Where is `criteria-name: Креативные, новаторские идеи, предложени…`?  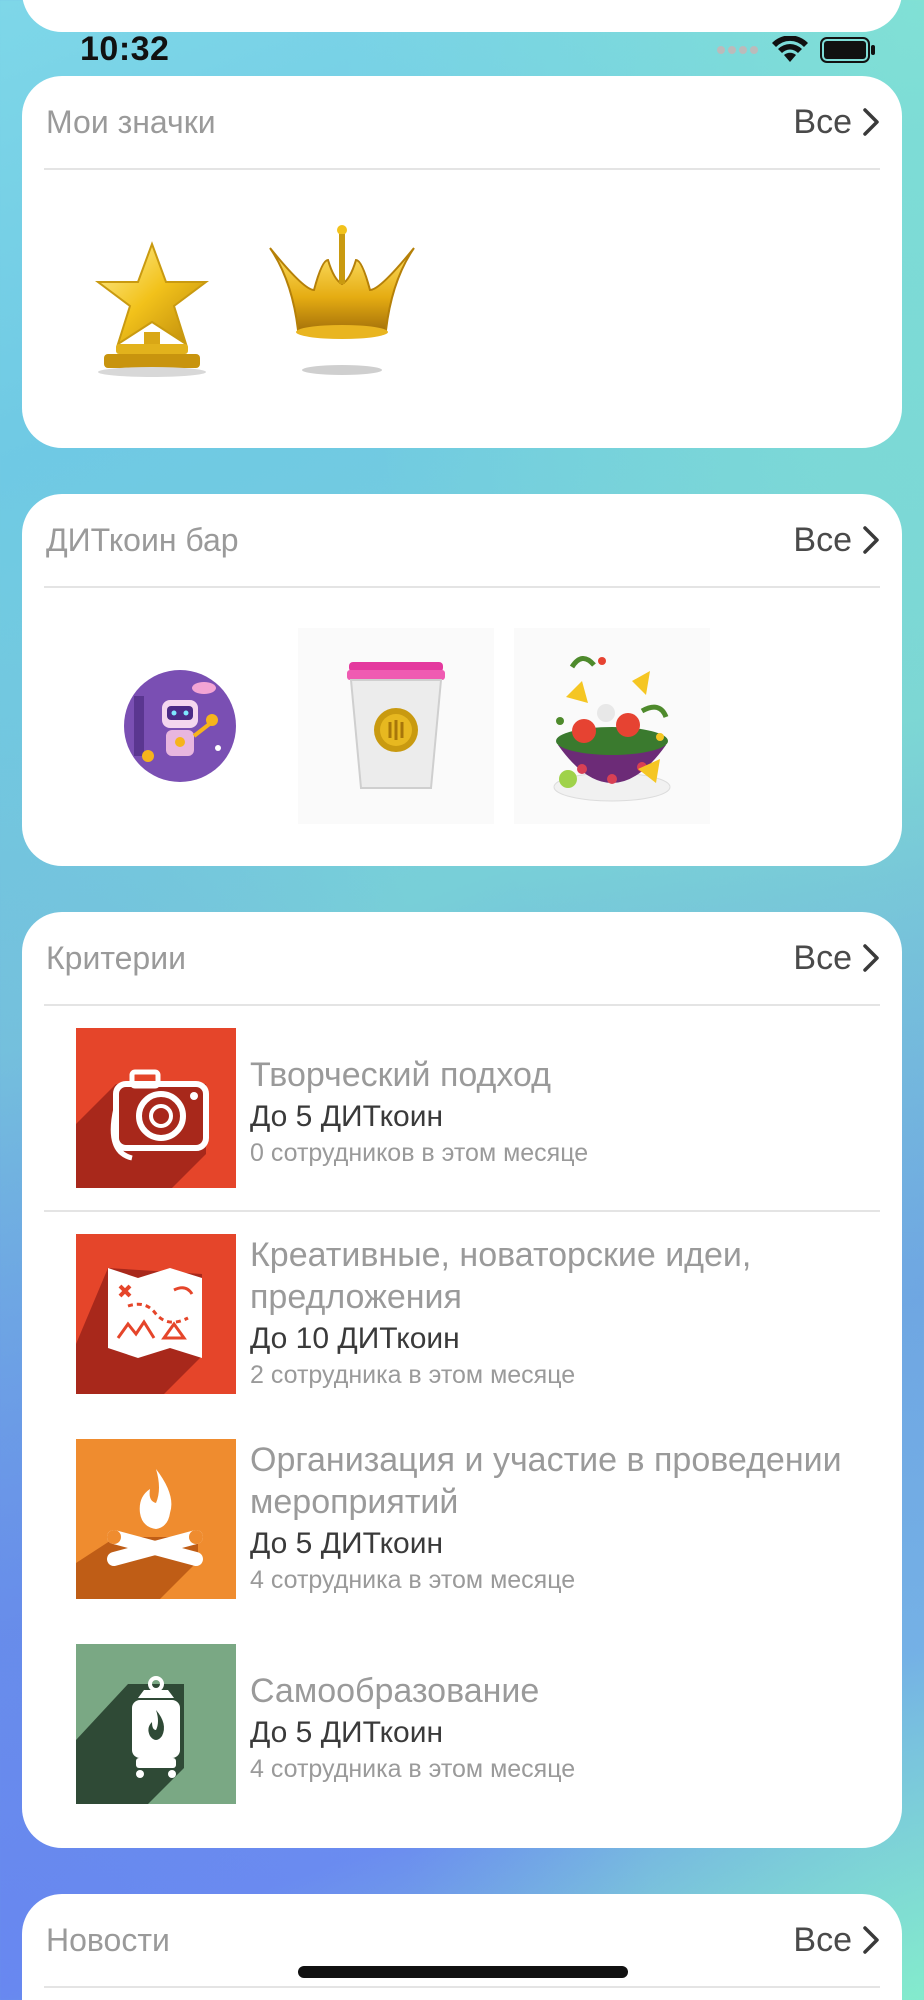
criteria-name: Креативные, новаторские идеи, предложени… is located at coordinates (501, 1276).